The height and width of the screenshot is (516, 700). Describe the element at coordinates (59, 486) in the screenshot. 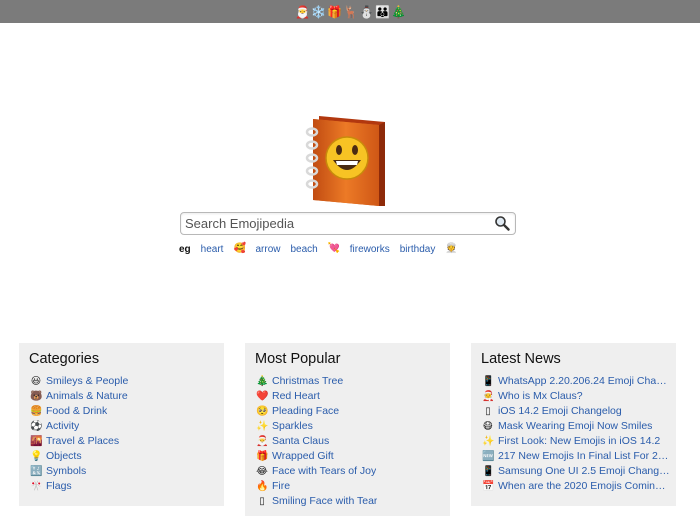

I see `category-link: Flags` at that location.